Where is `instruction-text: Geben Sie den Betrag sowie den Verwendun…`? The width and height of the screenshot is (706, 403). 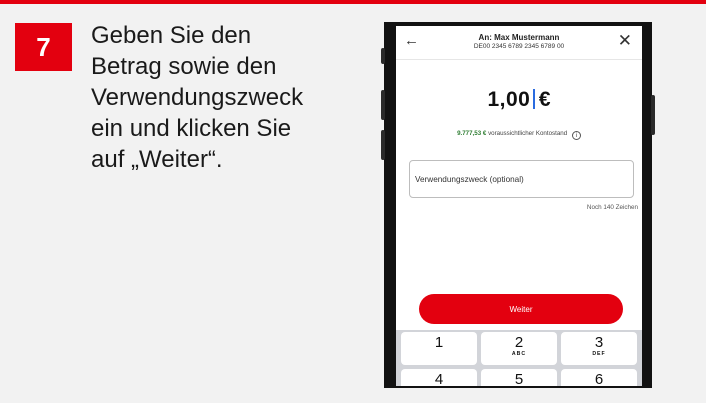 instruction-text: Geben Sie den Betrag sowie den Verwendun… is located at coordinates (226, 97).